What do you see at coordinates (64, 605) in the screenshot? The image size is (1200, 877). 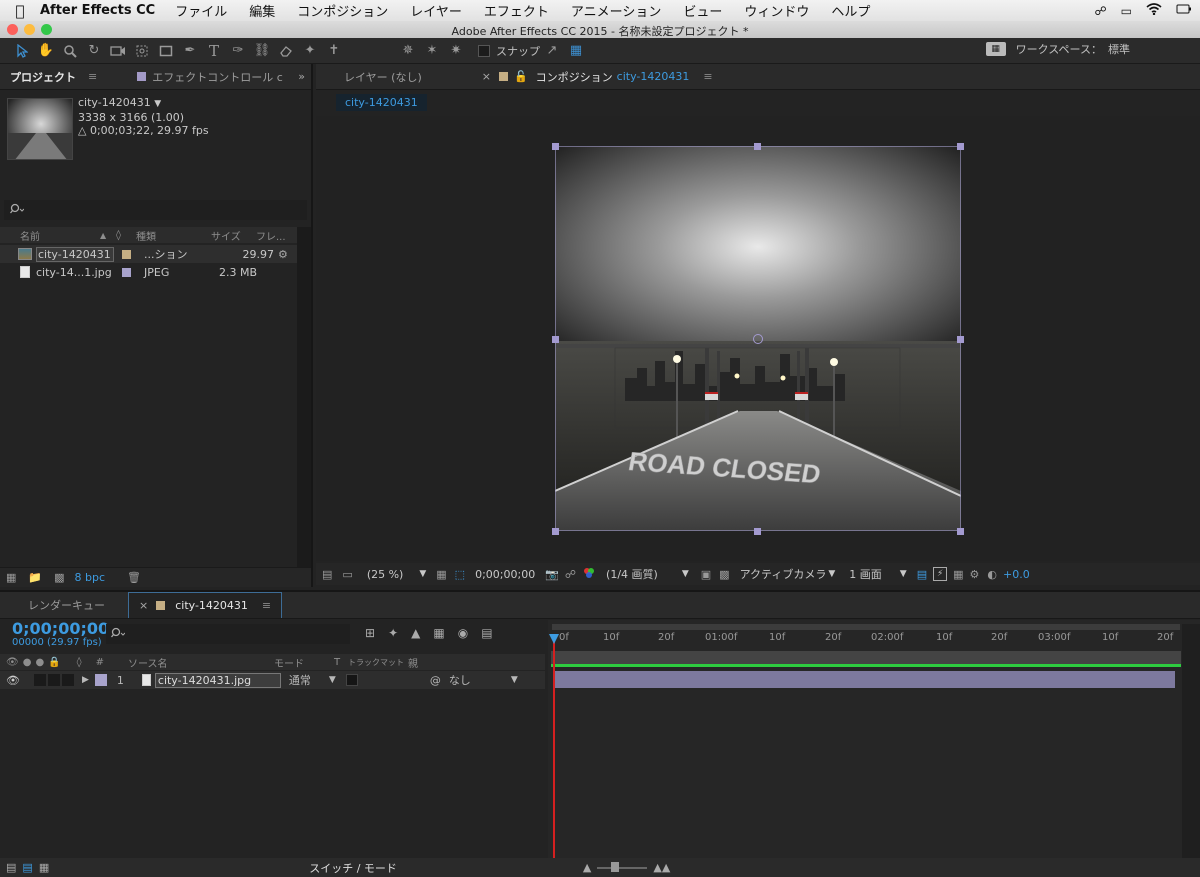 I see `tab-render-queue: レンダーキュー` at bounding box center [64, 605].